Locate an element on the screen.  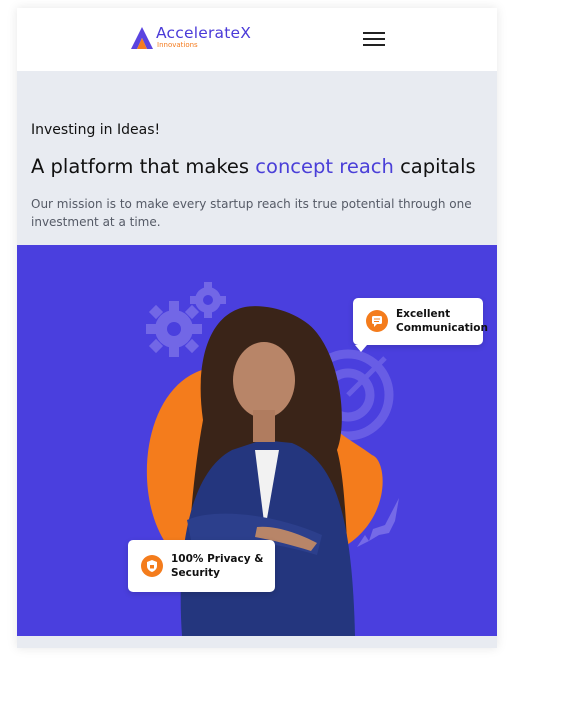
headline-start: A platform that makes is located at coordinates (143, 166).